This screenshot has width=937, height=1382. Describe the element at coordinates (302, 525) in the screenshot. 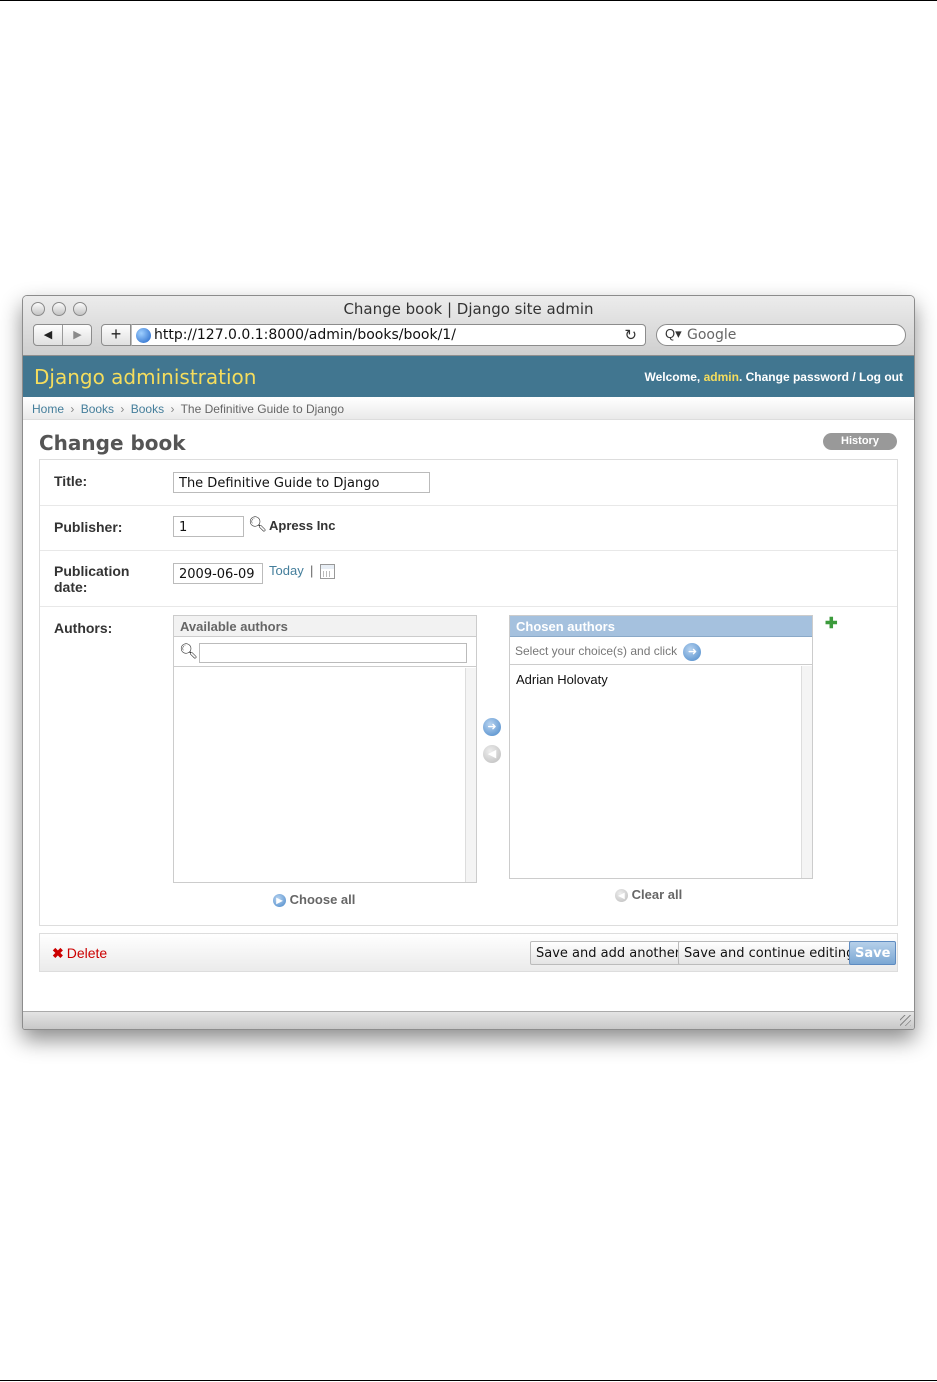

I see `publisher-name: Apress Inc` at that location.